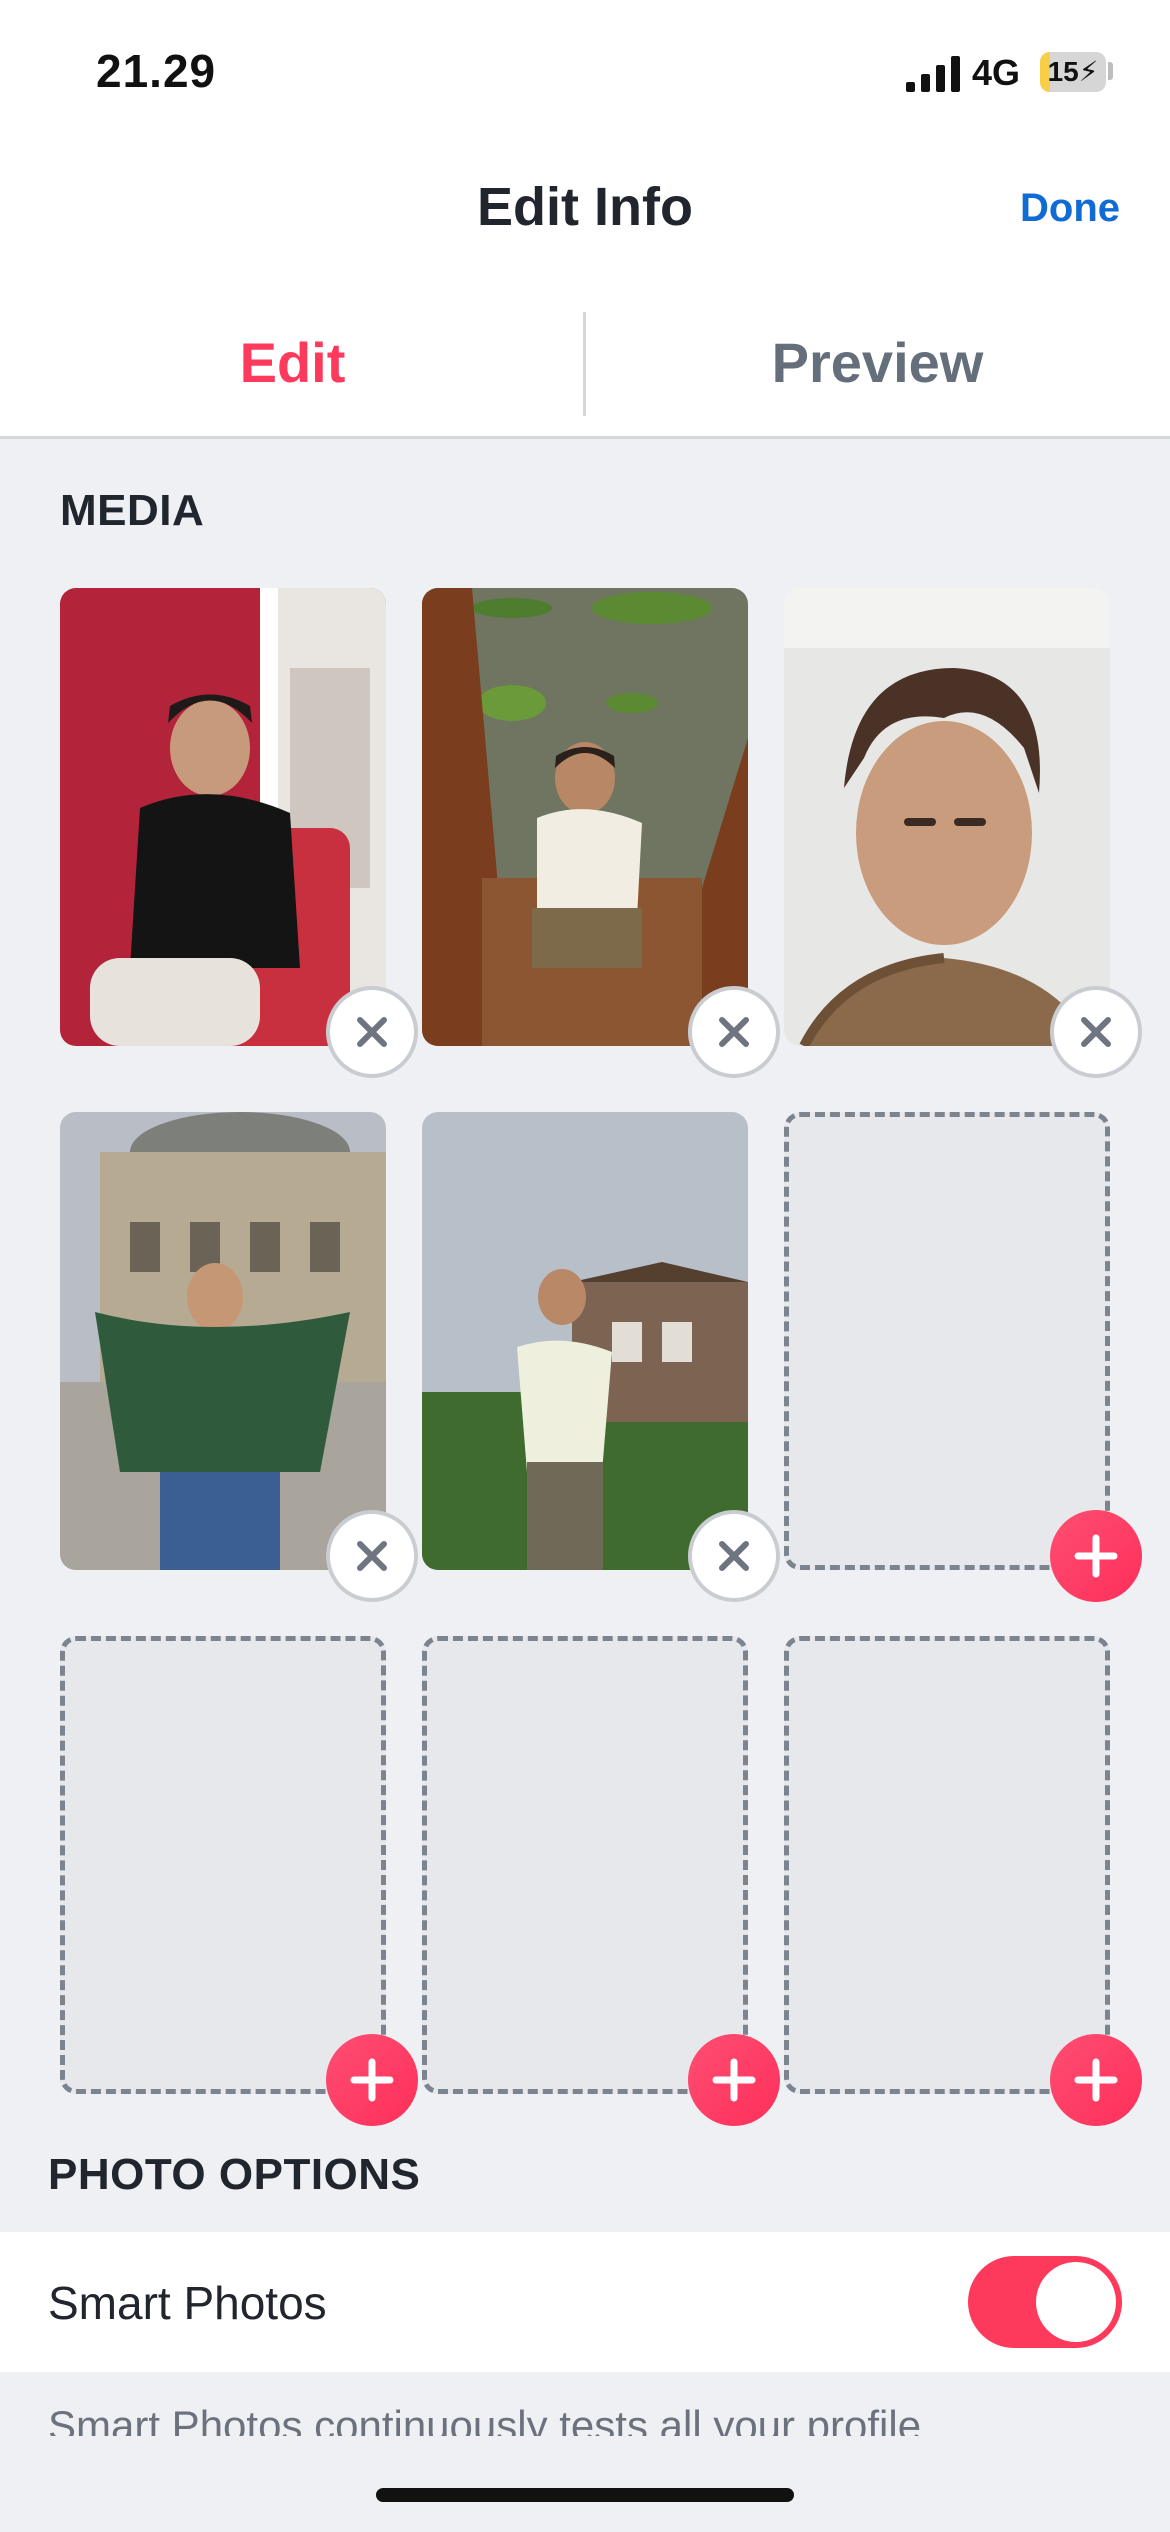 The width and height of the screenshot is (1170, 2532). What do you see at coordinates (1076, 2302) in the screenshot?
I see `toggle-knob` at bounding box center [1076, 2302].